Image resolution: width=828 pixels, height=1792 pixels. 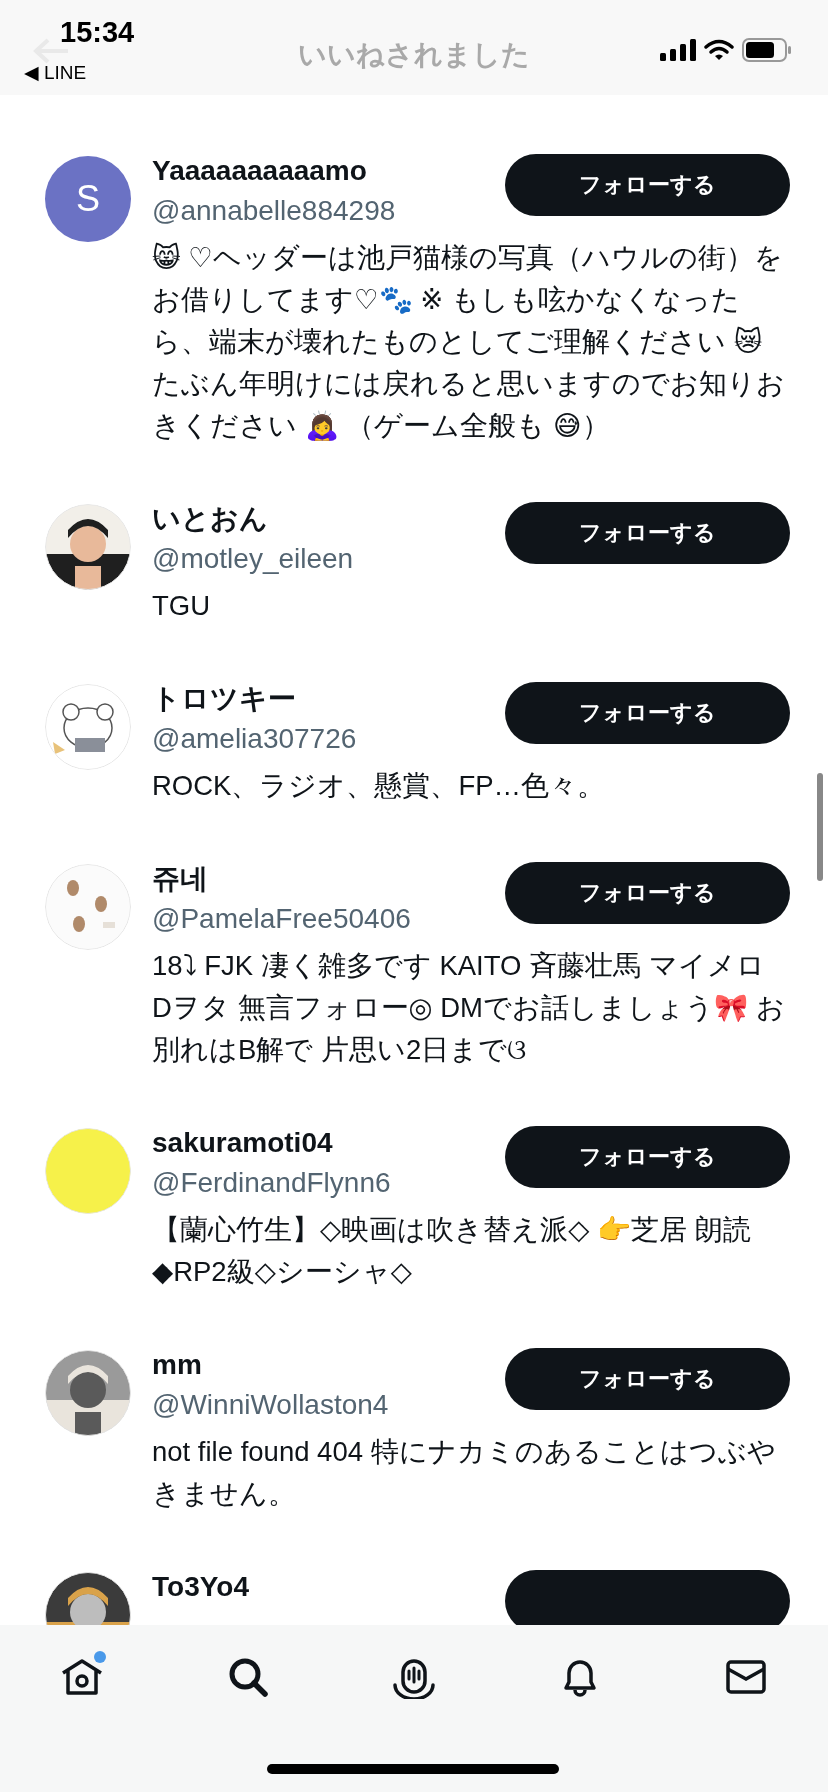 What do you see at coordinates (281, 919) in the screenshot?
I see `user-handle: @PamelaFree50406` at bounding box center [281, 919].